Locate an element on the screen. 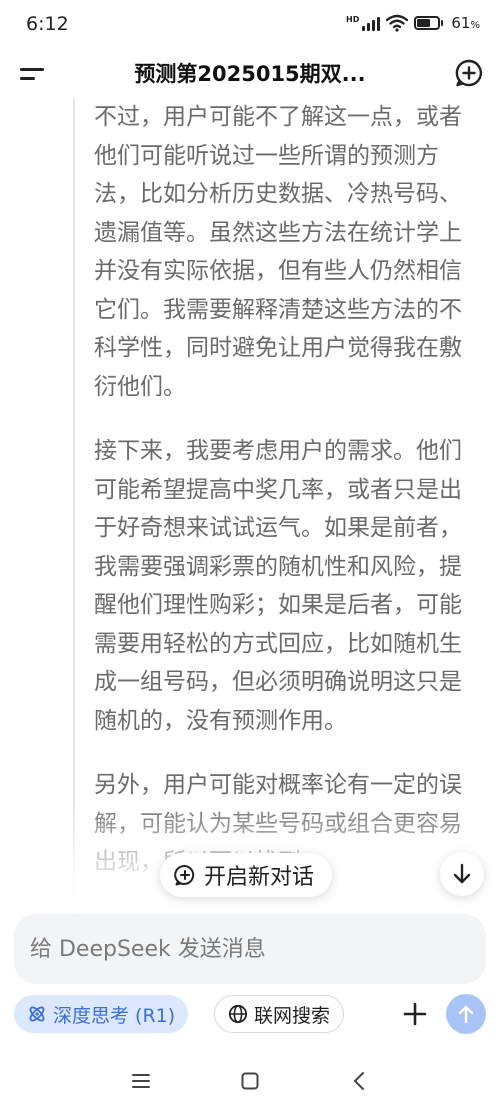 The image size is (500, 1111). arrow-down-icon is located at coordinates (462, 873).